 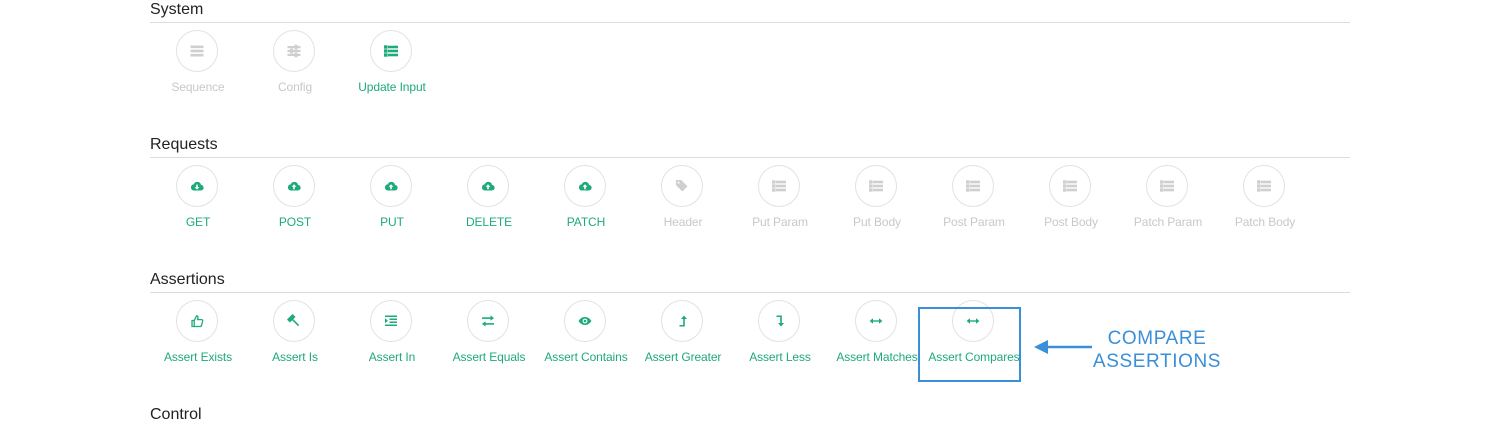 I want to click on block-config: Config, so click(x=295, y=72).